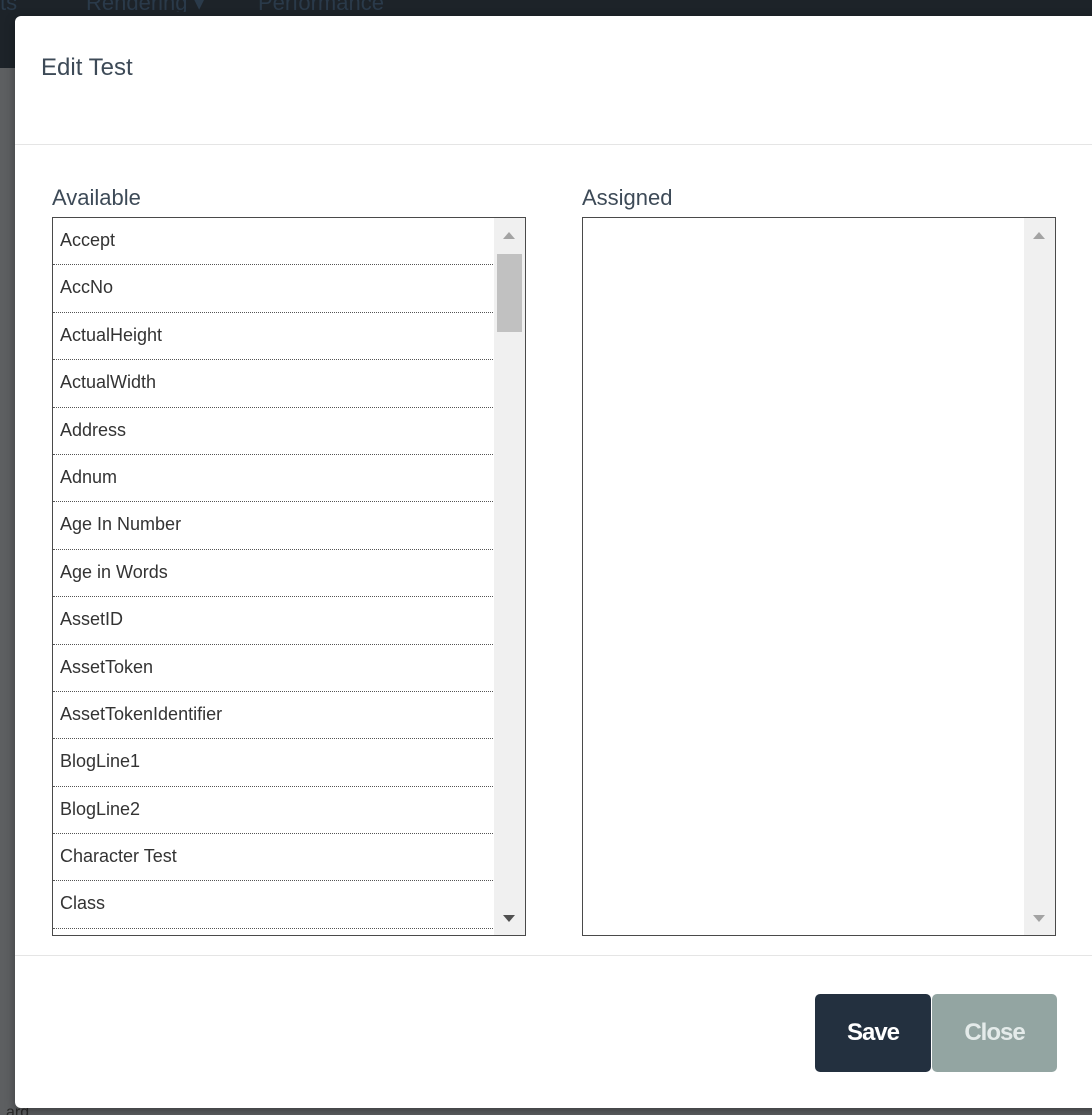  Describe the element at coordinates (553, 1032) in the screenshot. I see `modal-footer: Save Close` at that location.